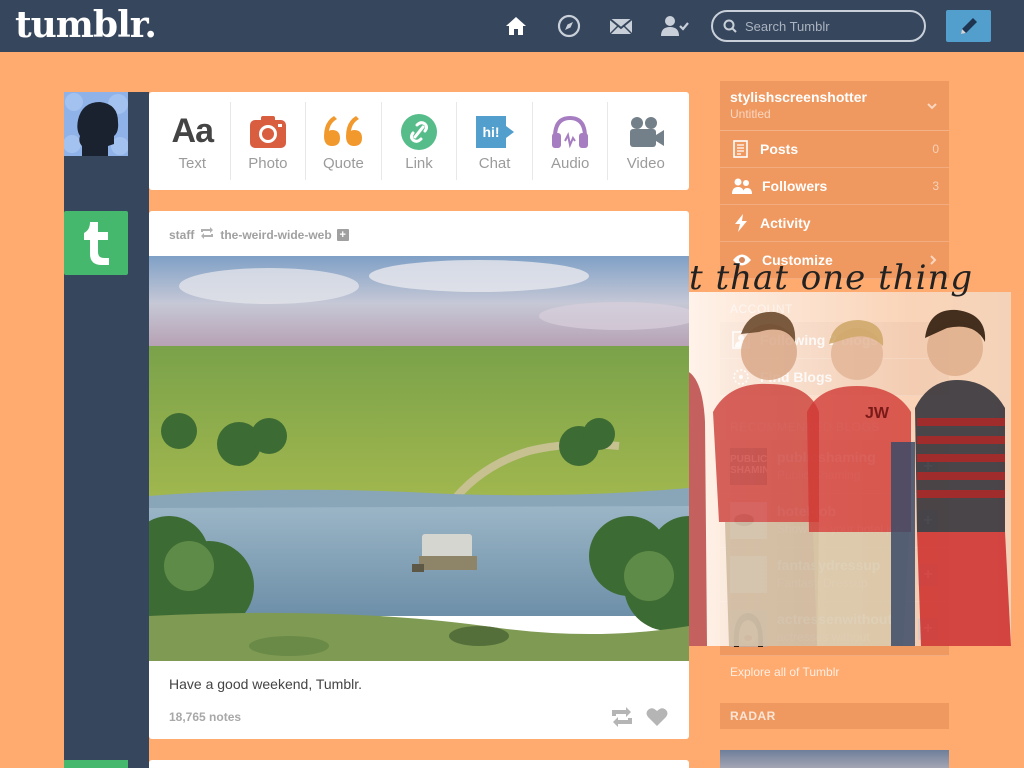  I want to click on text-icon: Aa, so click(192, 131).